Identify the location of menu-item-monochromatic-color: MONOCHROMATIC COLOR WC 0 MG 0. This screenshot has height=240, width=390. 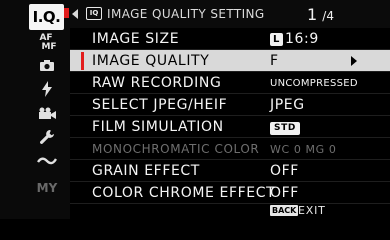
(230, 149).